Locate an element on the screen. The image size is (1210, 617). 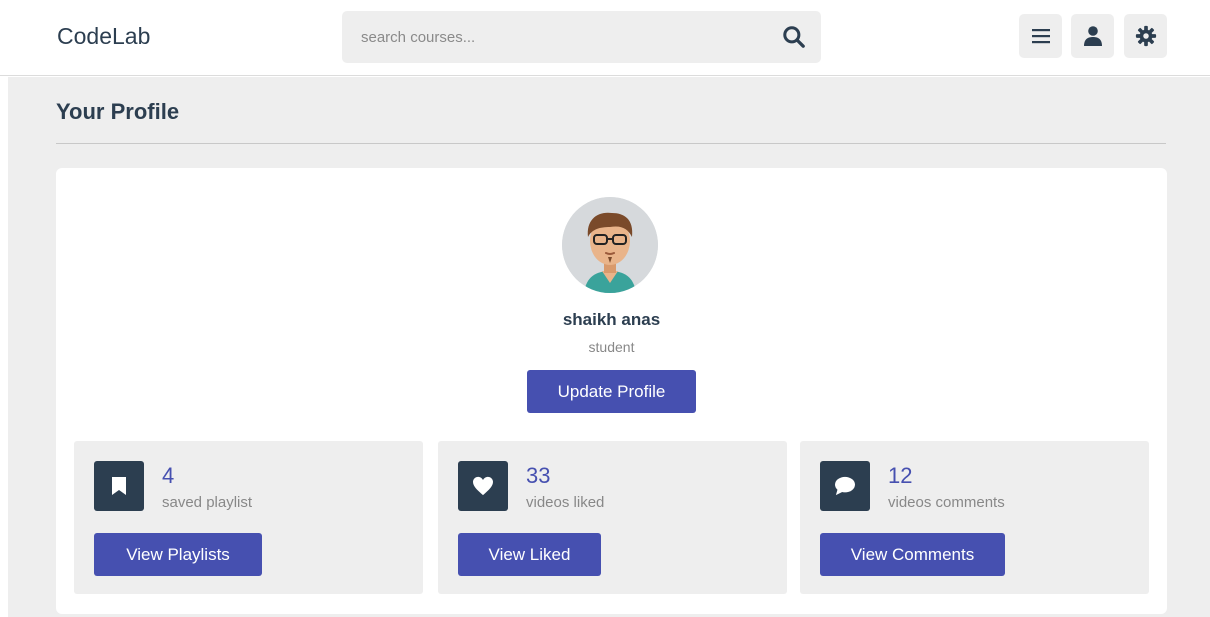
avatar is located at coordinates (610, 245).